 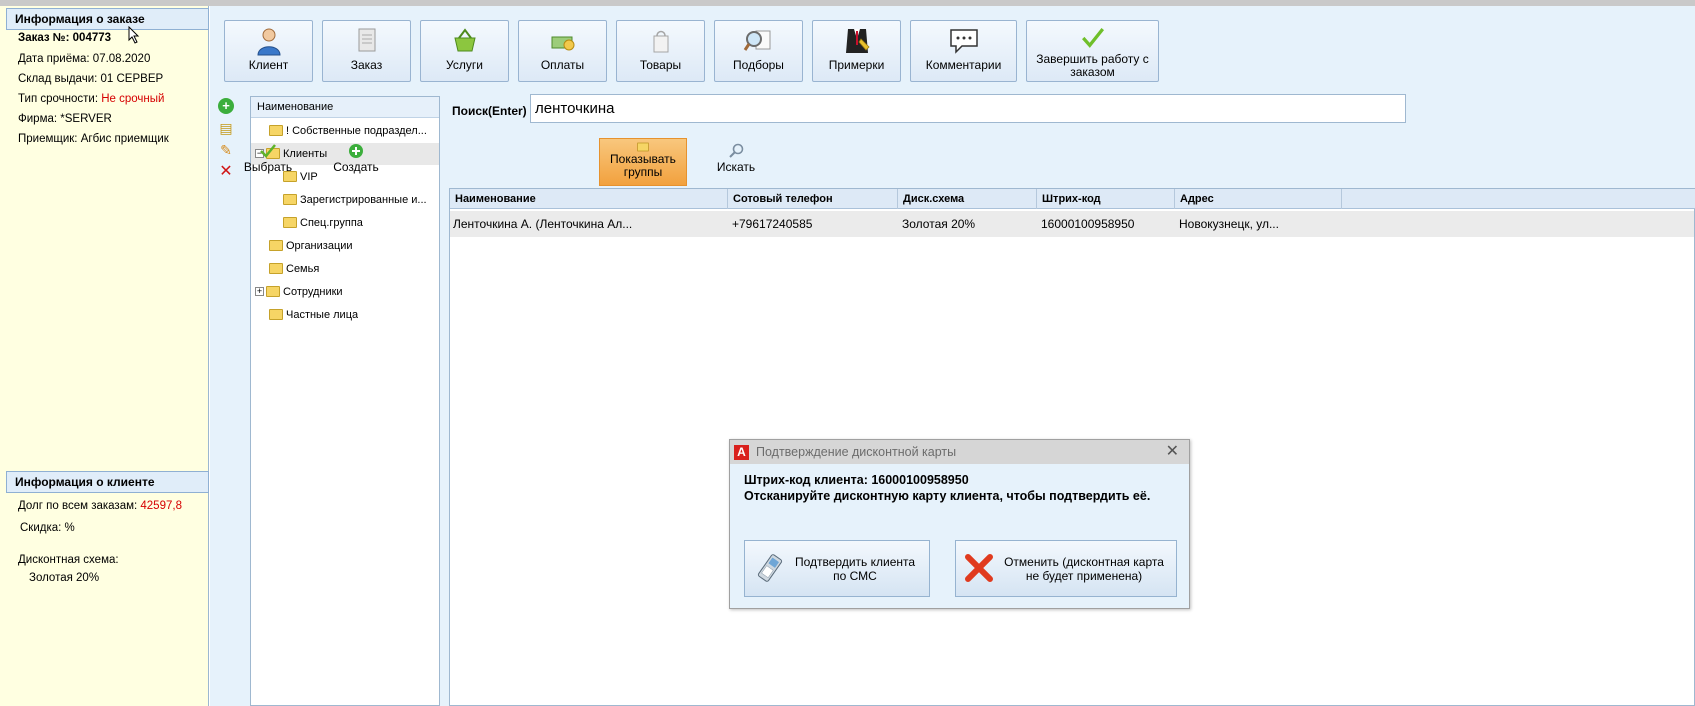 What do you see at coordinates (856, 480) in the screenshot?
I see `dialog-barcode-line: Штрих-код клиента: 16000100958950` at bounding box center [856, 480].